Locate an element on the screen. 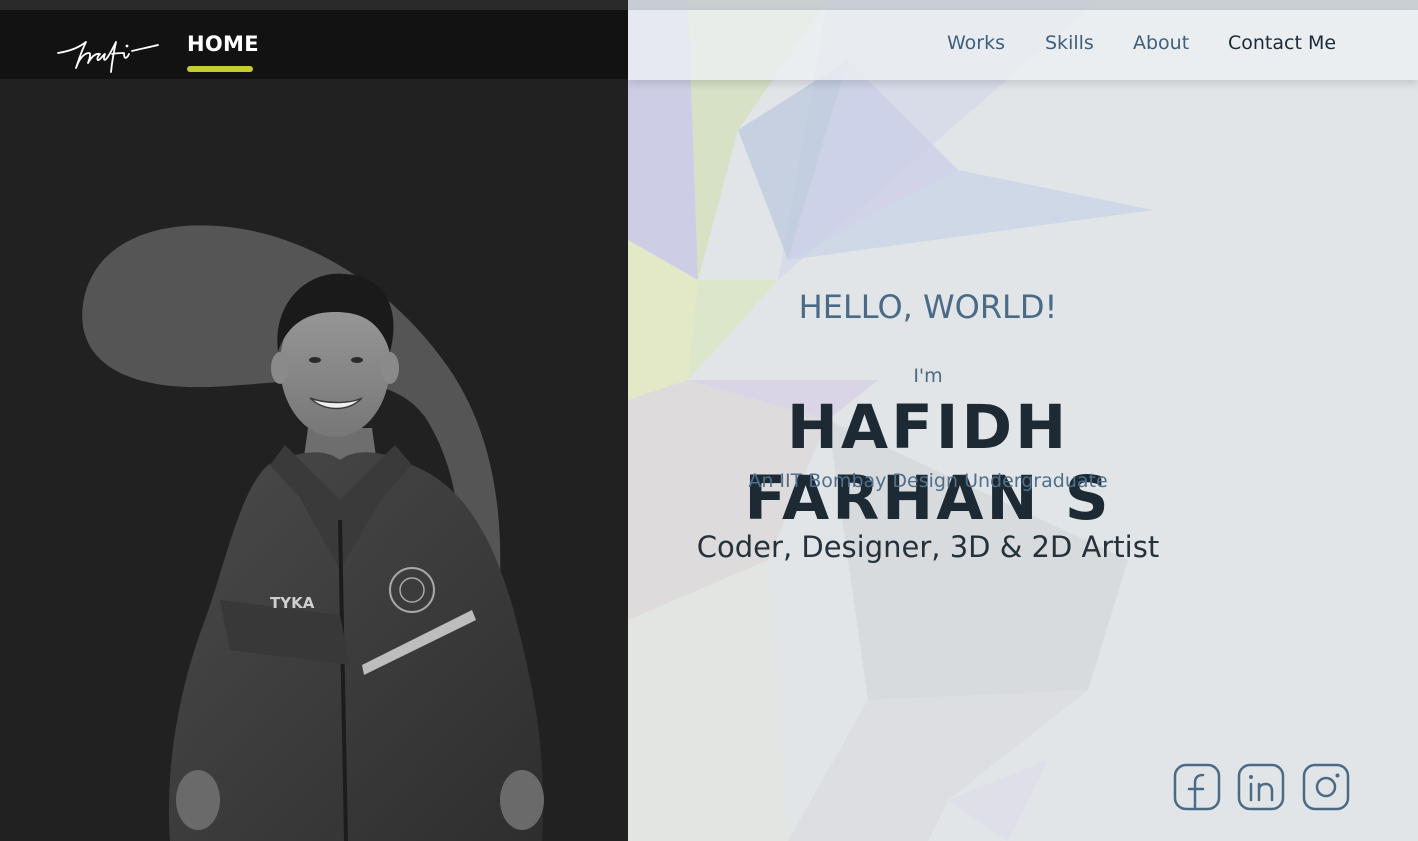 The image size is (1418, 841). instagram-icon is located at coordinates (1326, 787).